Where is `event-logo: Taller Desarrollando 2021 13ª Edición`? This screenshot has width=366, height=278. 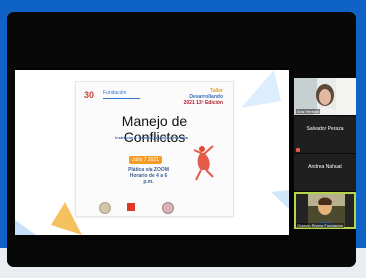
event-logo: Taller Desarrollando 2021 13ª Edición is located at coordinates (200, 98).